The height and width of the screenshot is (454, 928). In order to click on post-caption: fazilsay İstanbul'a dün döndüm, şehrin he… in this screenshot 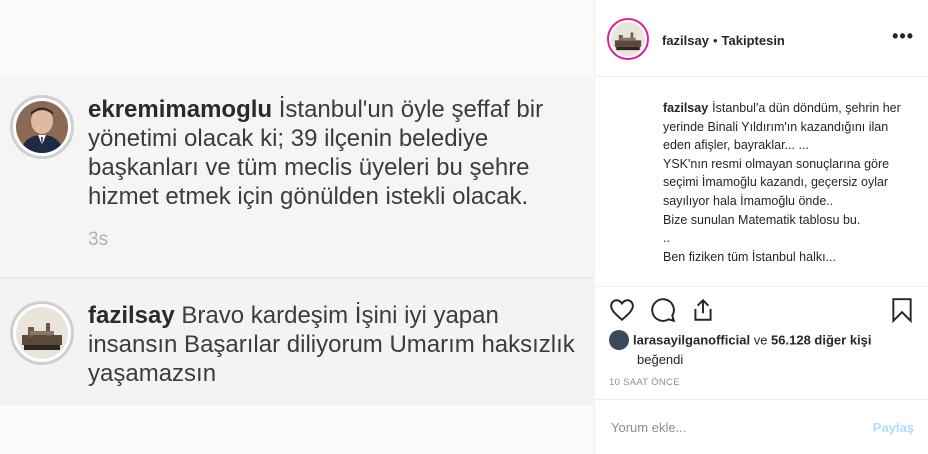, I will do `click(788, 192)`.